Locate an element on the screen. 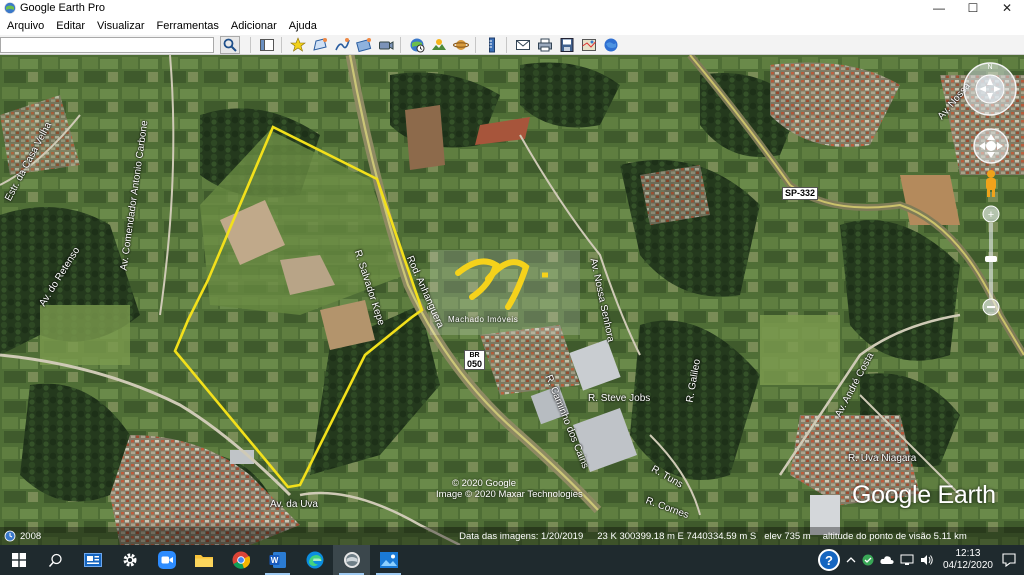 Image resolution: width=1024 pixels, height=575 pixels. watermark-logo-icon is located at coordinates (505, 292).